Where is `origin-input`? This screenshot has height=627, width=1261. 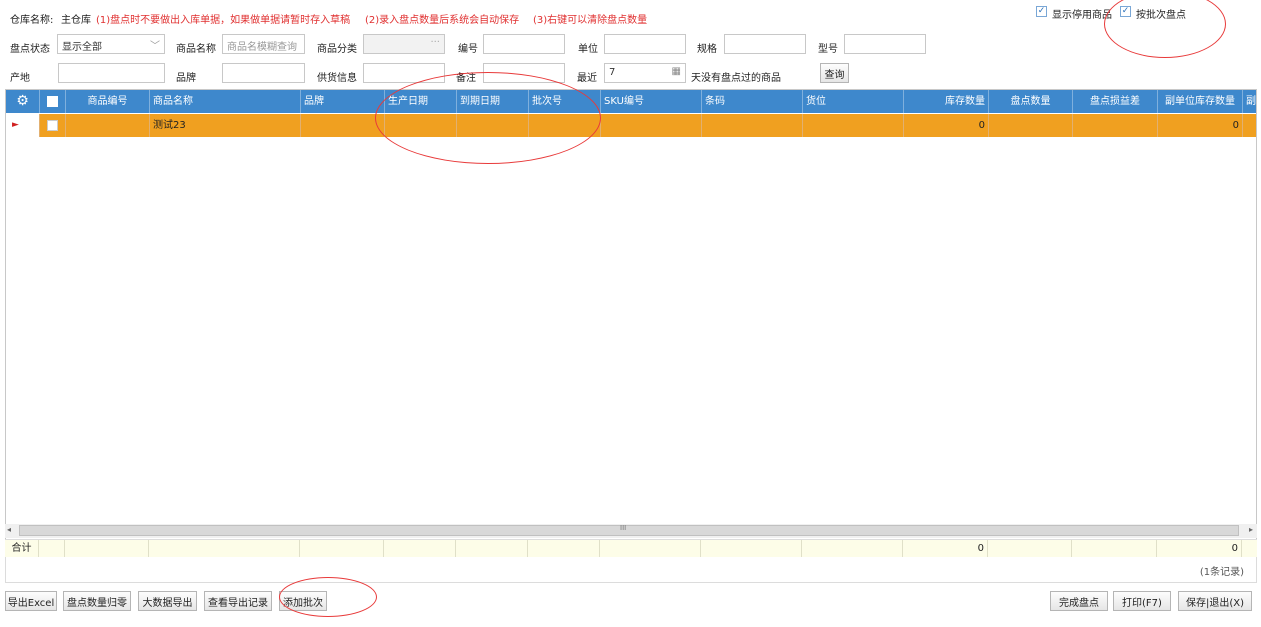
origin-input is located at coordinates (111, 73).